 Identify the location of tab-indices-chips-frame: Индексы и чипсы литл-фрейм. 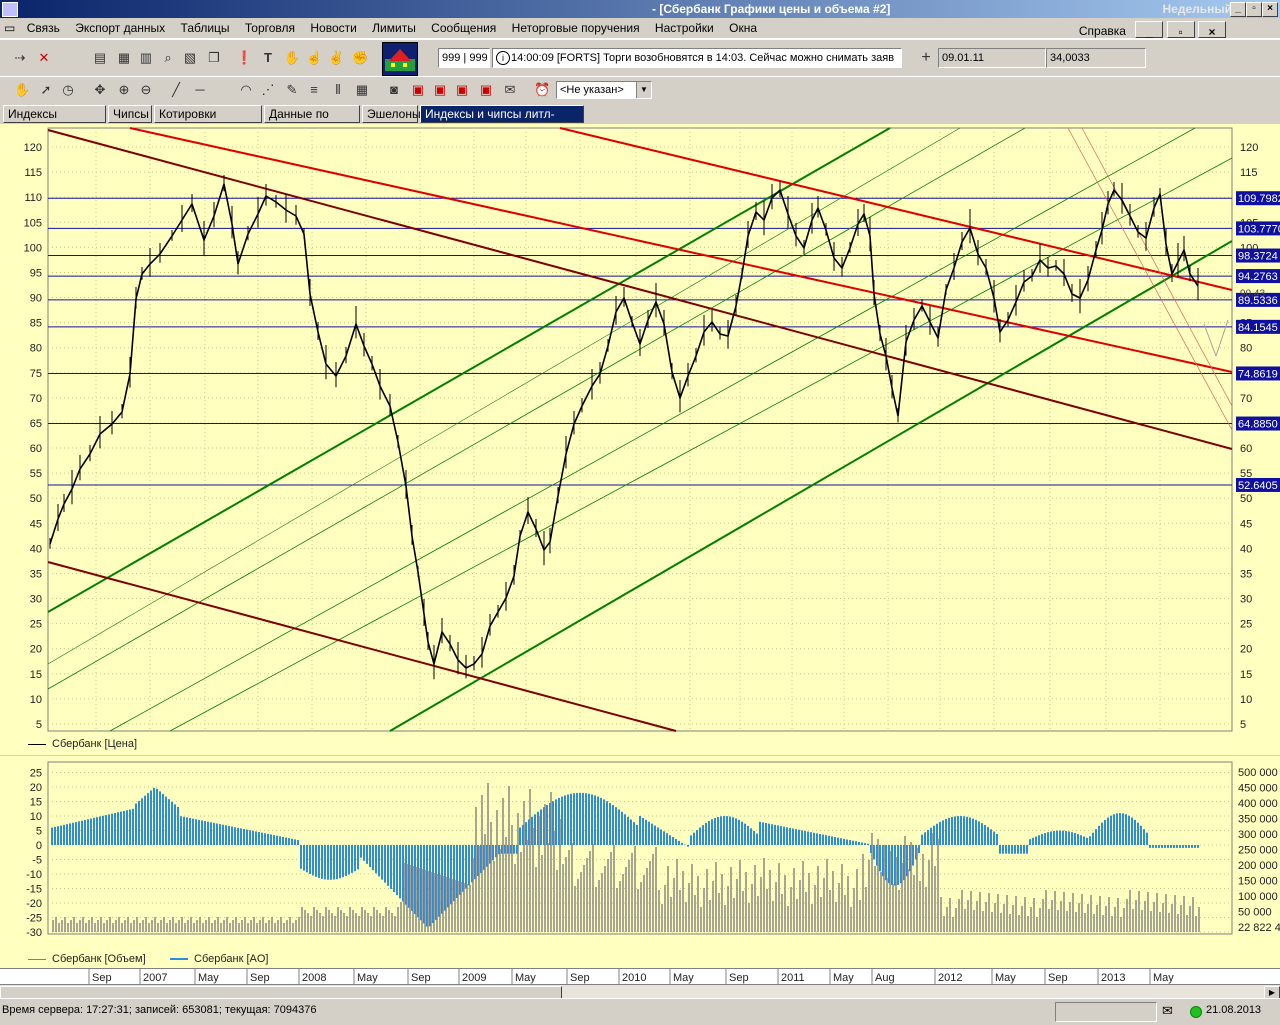
(502, 121).